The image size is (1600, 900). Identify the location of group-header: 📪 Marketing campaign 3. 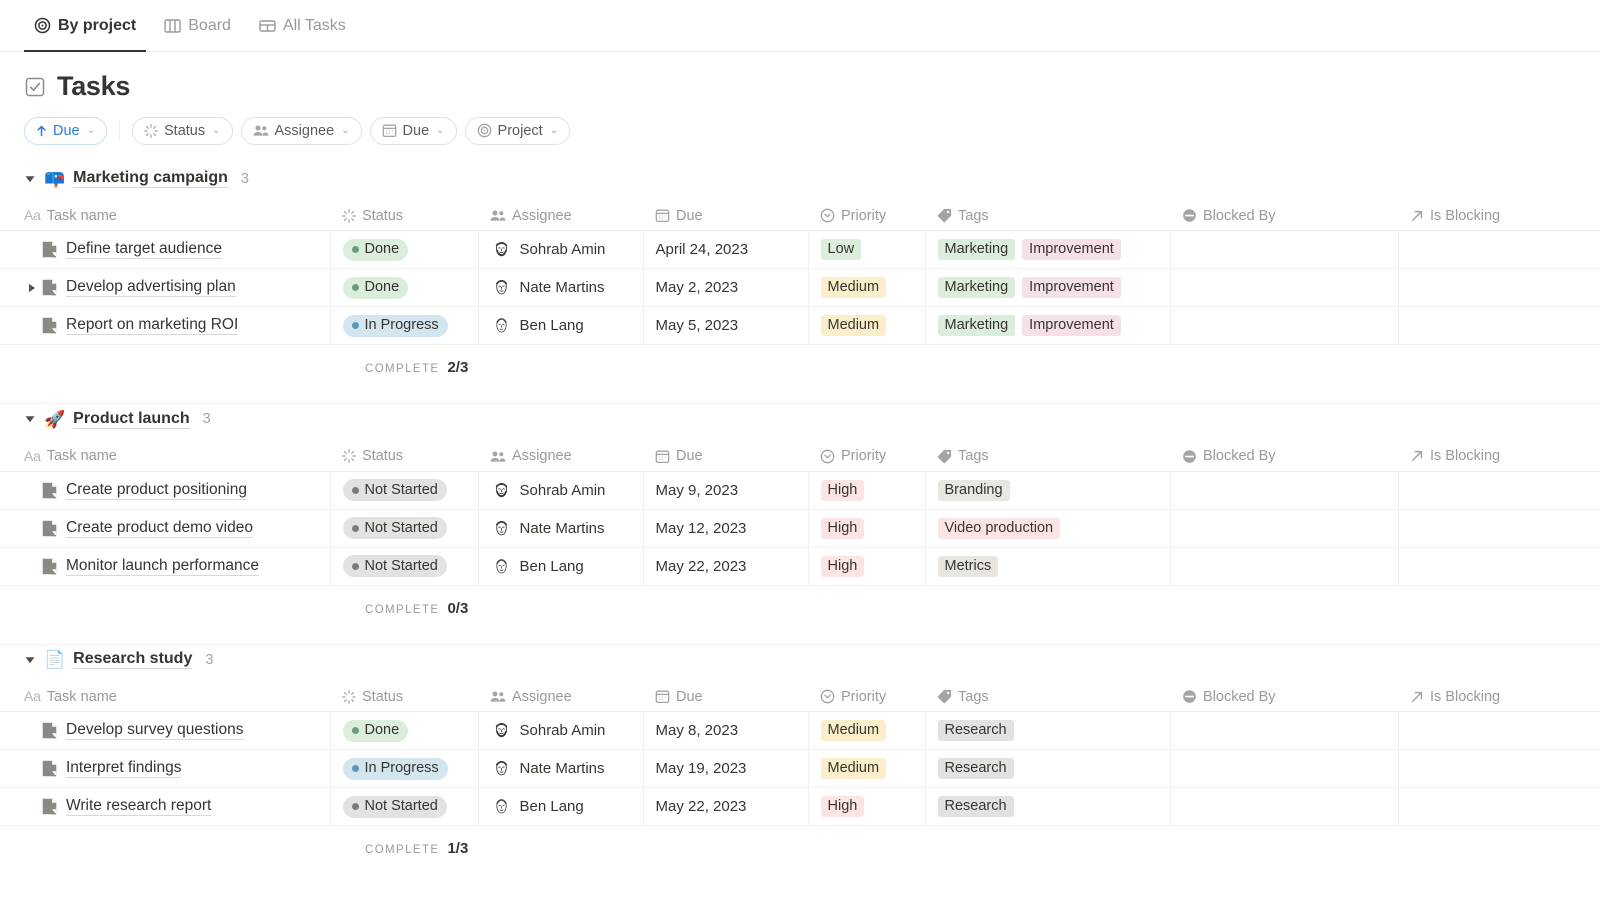
(800, 179).